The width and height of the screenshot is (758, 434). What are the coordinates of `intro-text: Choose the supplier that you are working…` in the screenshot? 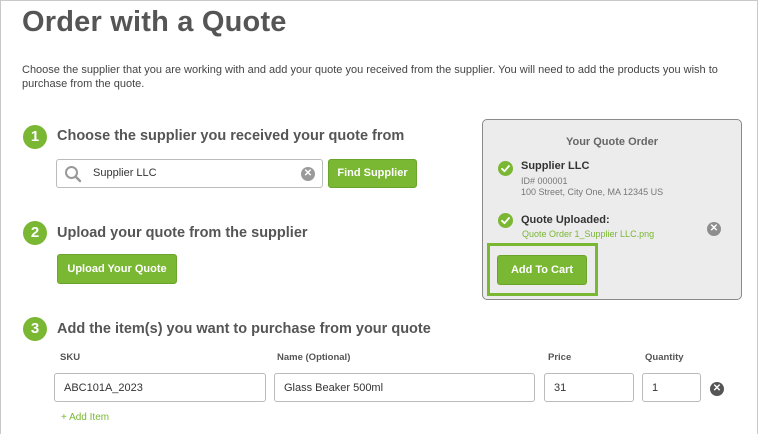 It's located at (370, 77).